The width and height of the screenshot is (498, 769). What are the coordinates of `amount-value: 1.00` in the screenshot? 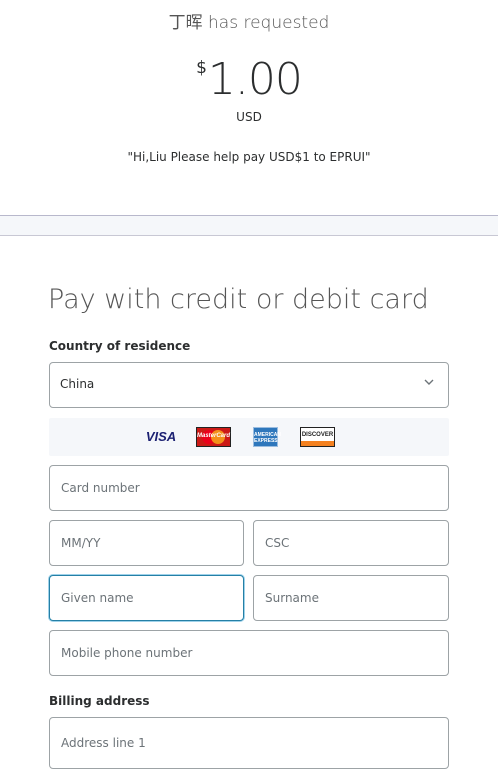 It's located at (255, 79).